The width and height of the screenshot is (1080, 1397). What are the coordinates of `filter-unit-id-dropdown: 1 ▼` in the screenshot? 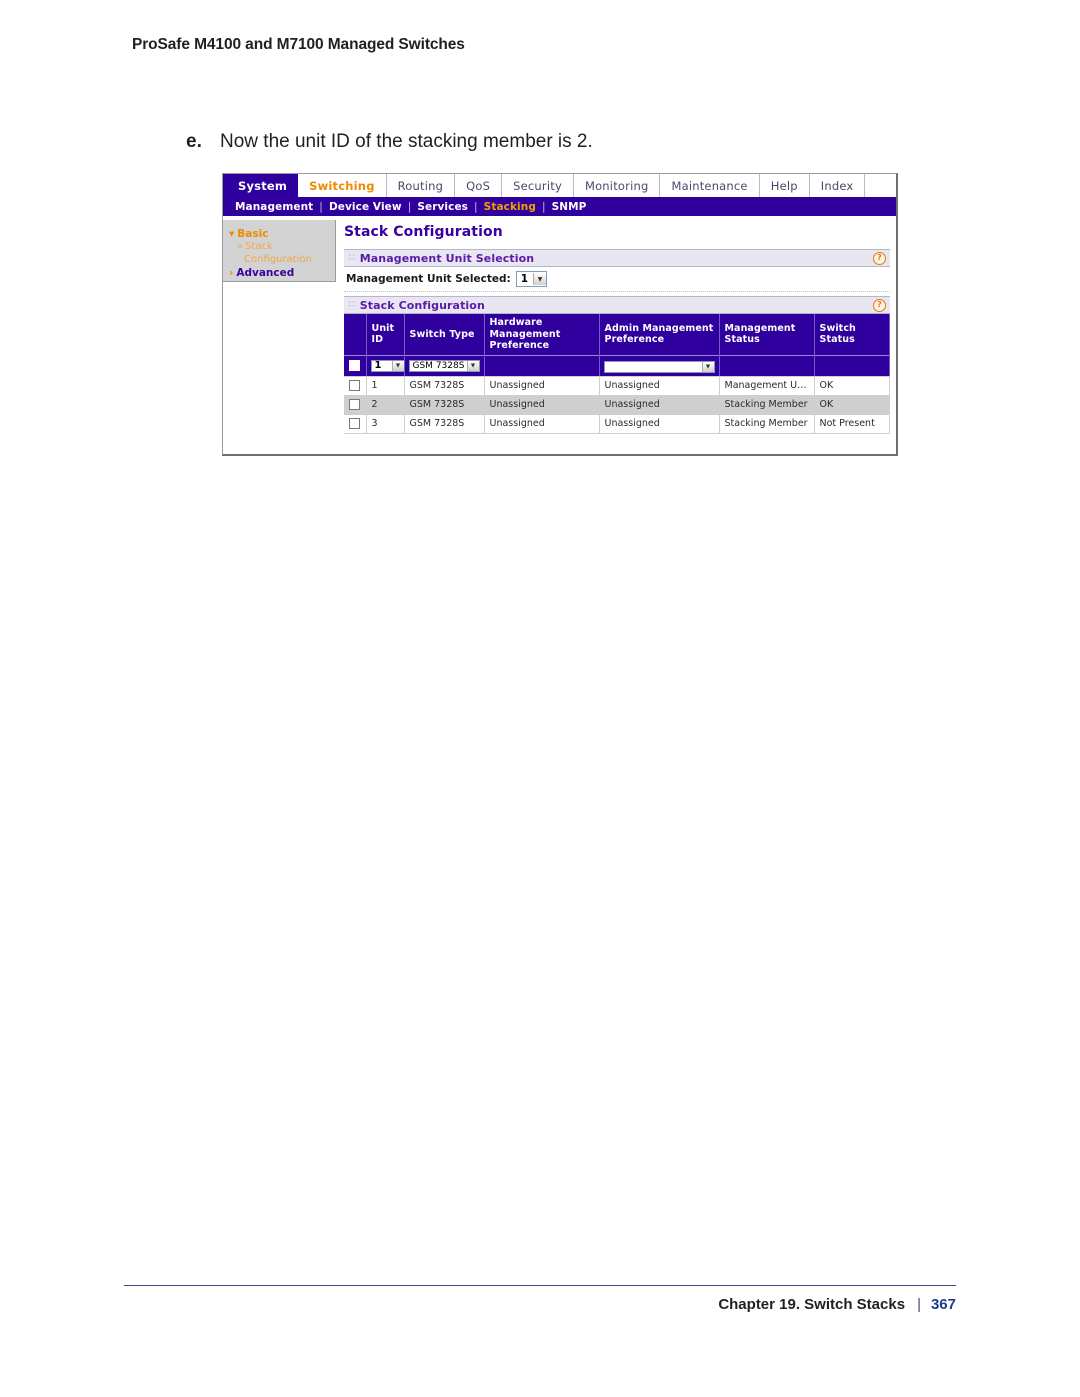 It's located at (386, 365).